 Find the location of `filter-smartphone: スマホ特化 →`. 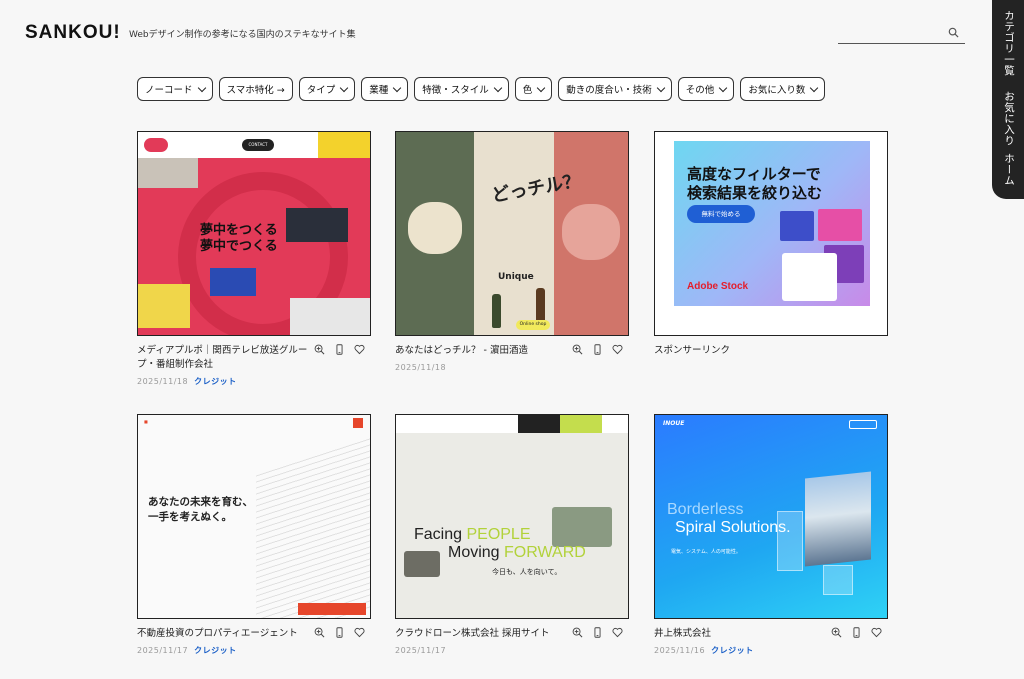

filter-smartphone: スマホ特化 → is located at coordinates (255, 89).